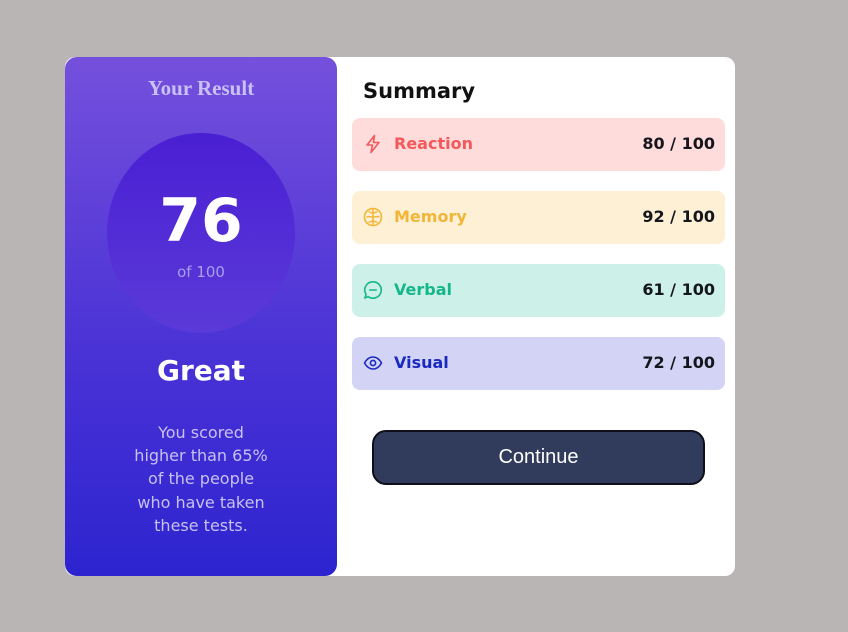 The width and height of the screenshot is (848, 632). What do you see at coordinates (430, 216) in the screenshot?
I see `summary-item-label: Memory` at bounding box center [430, 216].